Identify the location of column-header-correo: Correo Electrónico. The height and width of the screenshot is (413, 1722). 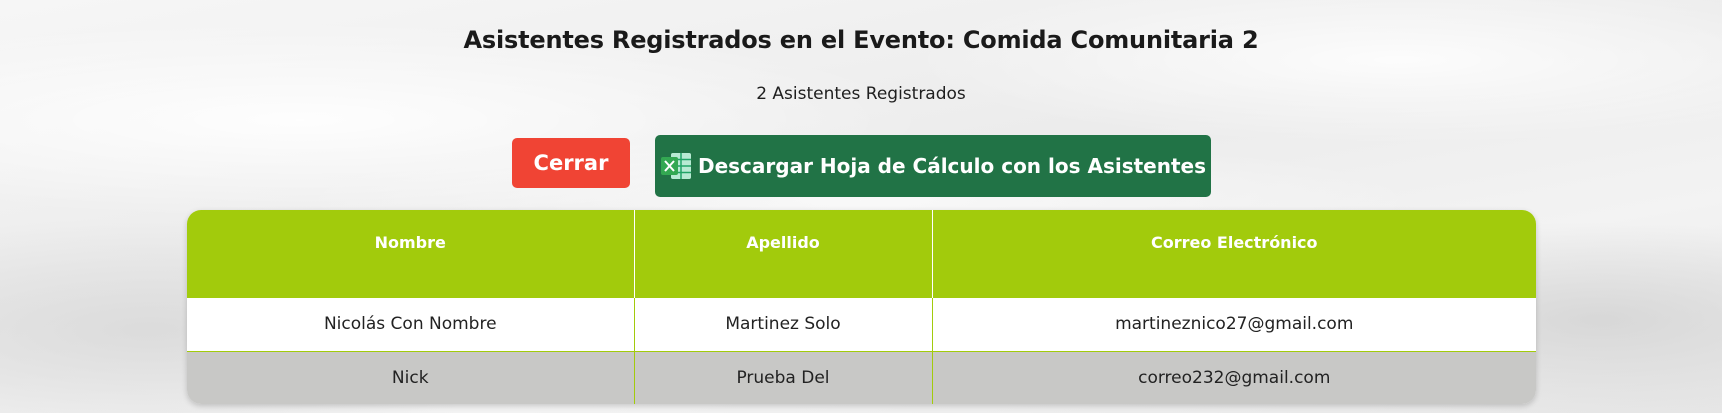
(1234, 254).